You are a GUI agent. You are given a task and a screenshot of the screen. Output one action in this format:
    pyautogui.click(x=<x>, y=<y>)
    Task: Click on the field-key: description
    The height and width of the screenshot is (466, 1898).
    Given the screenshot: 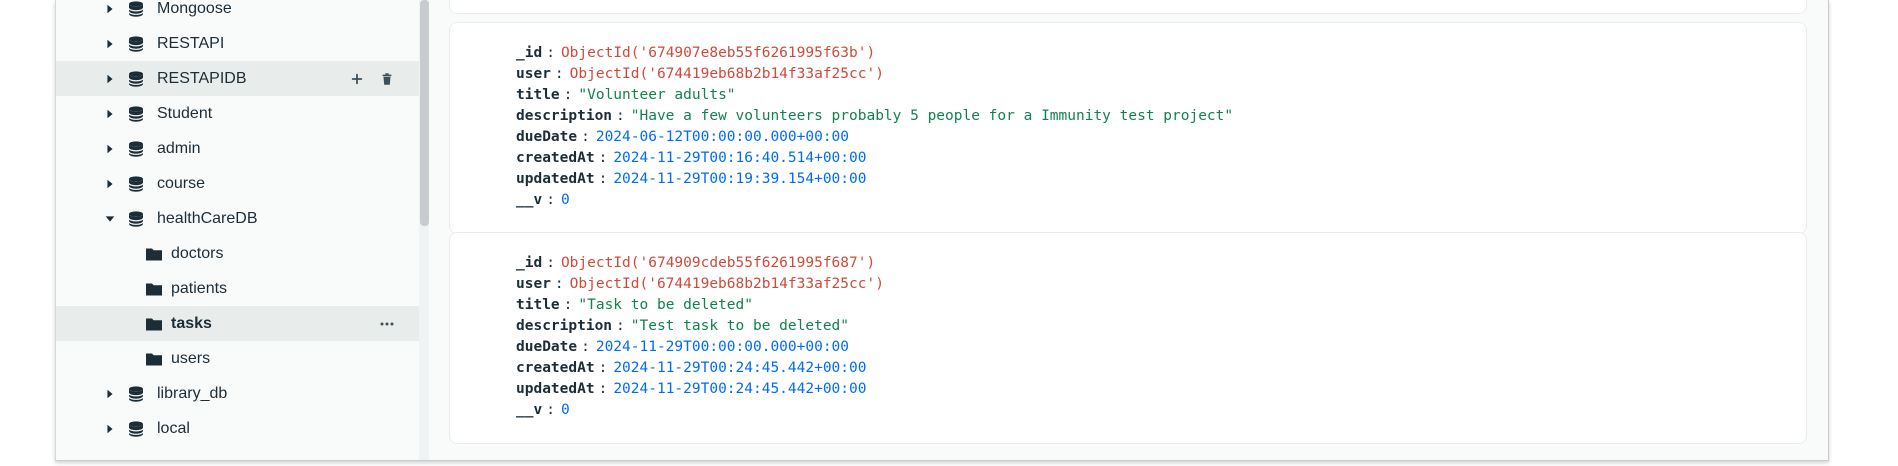 What is the action you would take?
    pyautogui.click(x=564, y=116)
    